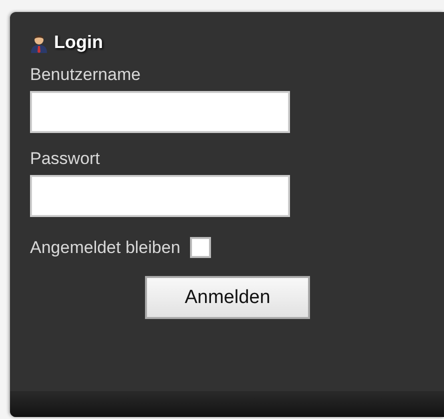  What do you see at coordinates (85, 75) in the screenshot?
I see `field-label: Benutzername` at bounding box center [85, 75].